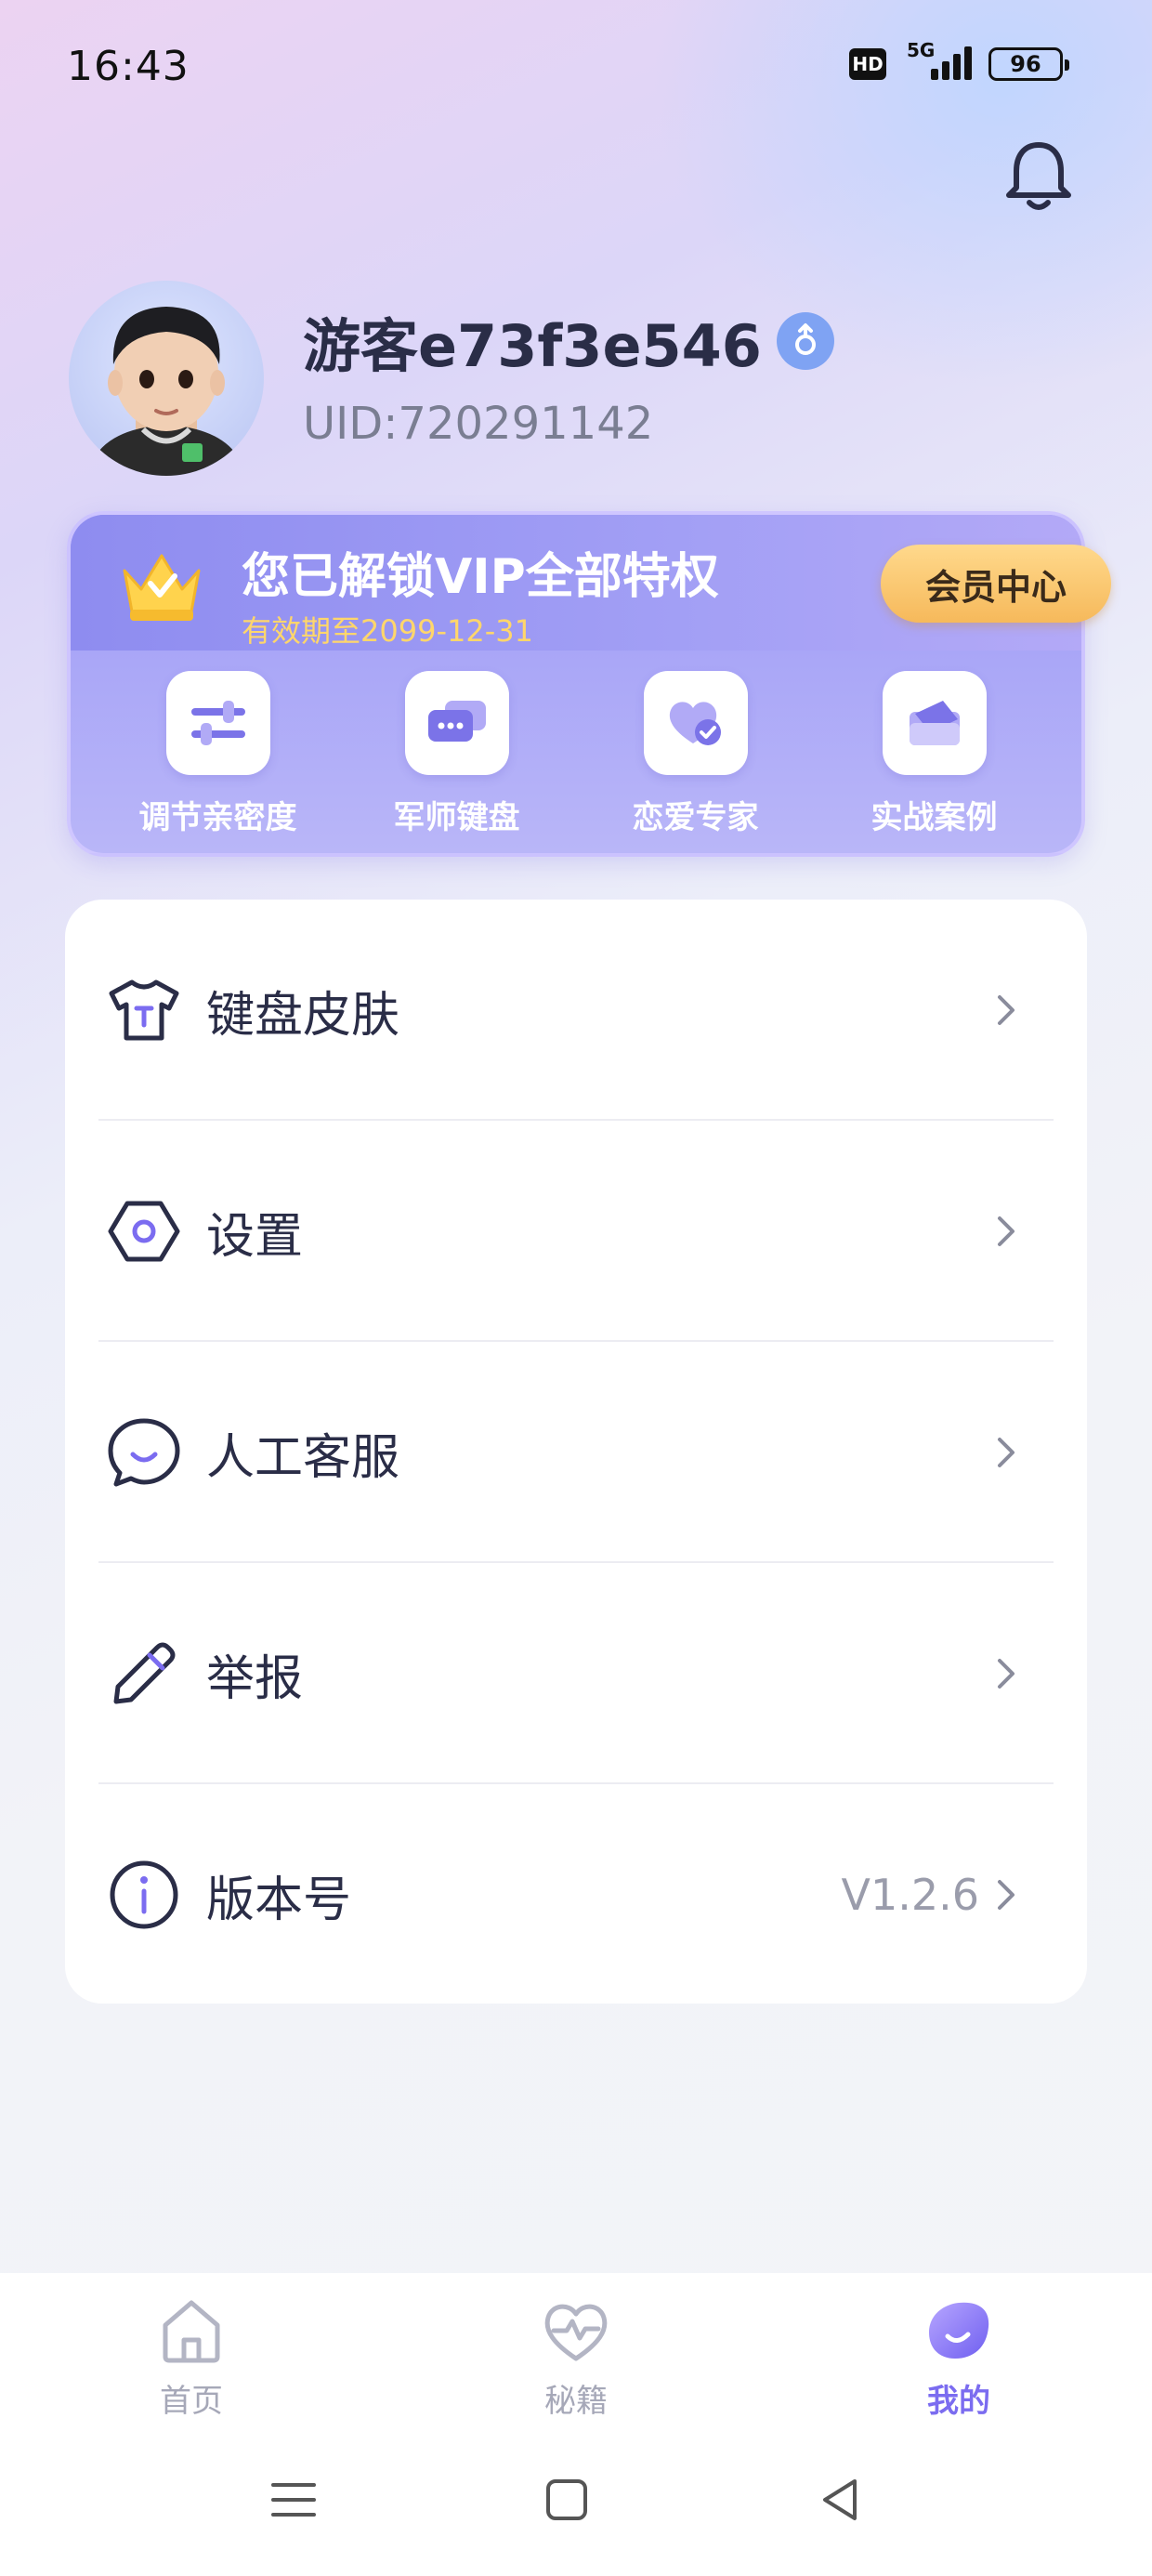 This screenshot has width=1152, height=2576. What do you see at coordinates (958, 2401) in the screenshot?
I see `tab-label: 我的` at bounding box center [958, 2401].